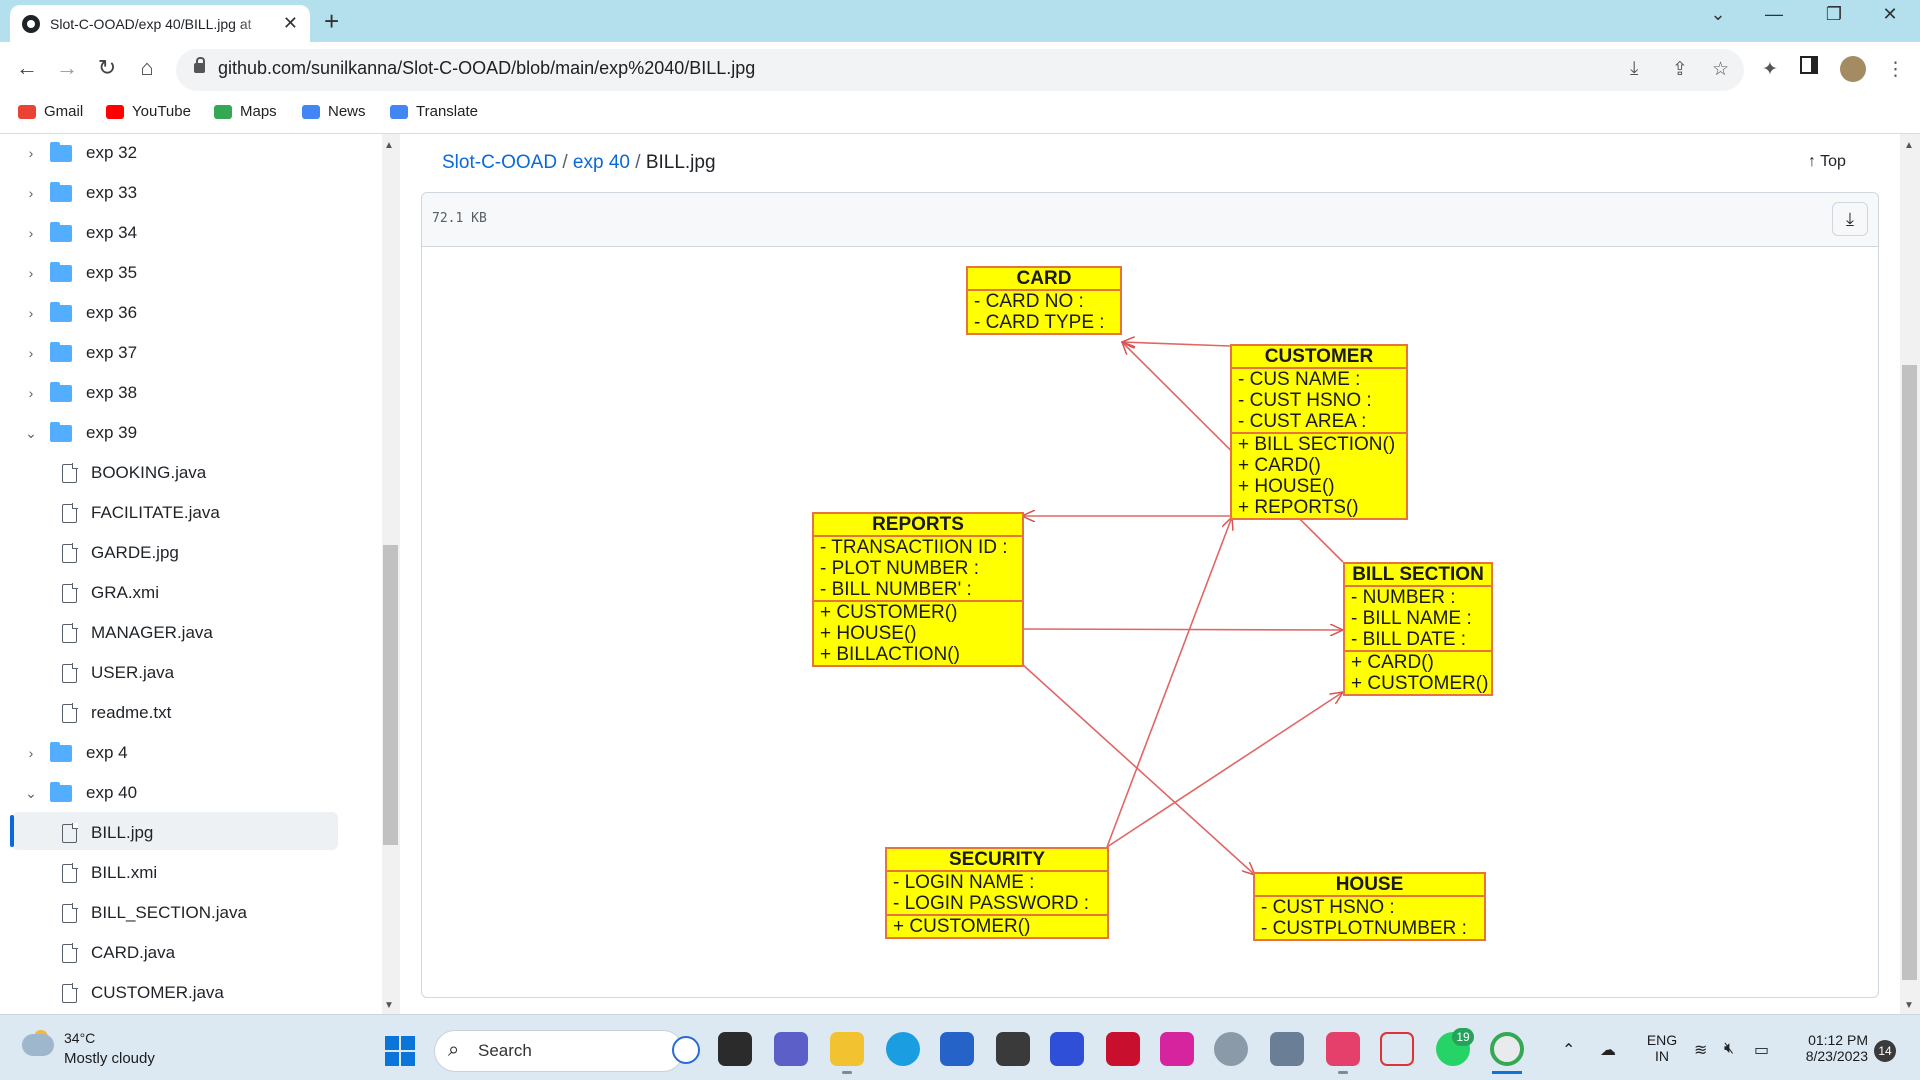 The height and width of the screenshot is (1080, 1920). What do you see at coordinates (1833, 161) in the screenshot?
I see `top-label: Top` at bounding box center [1833, 161].